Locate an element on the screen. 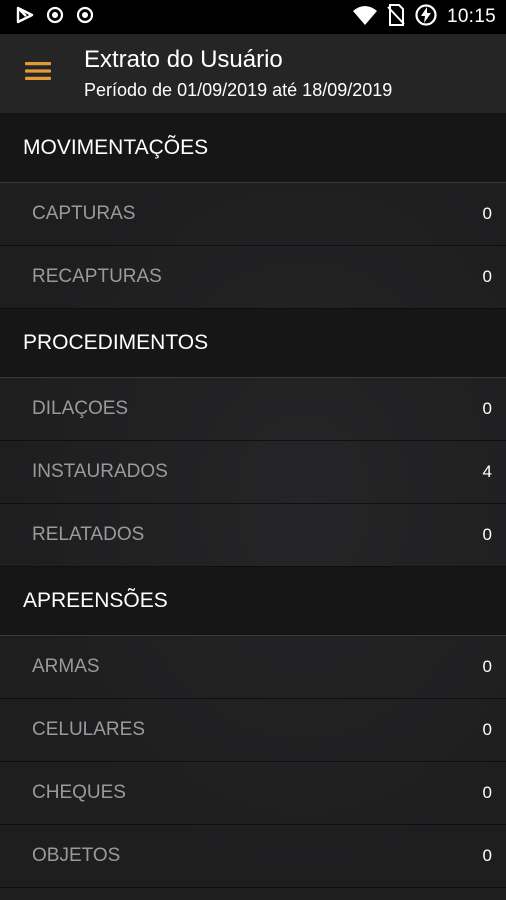  page-subtitle: Período de 01/09/2019 até 18/09/2019 is located at coordinates (238, 90).